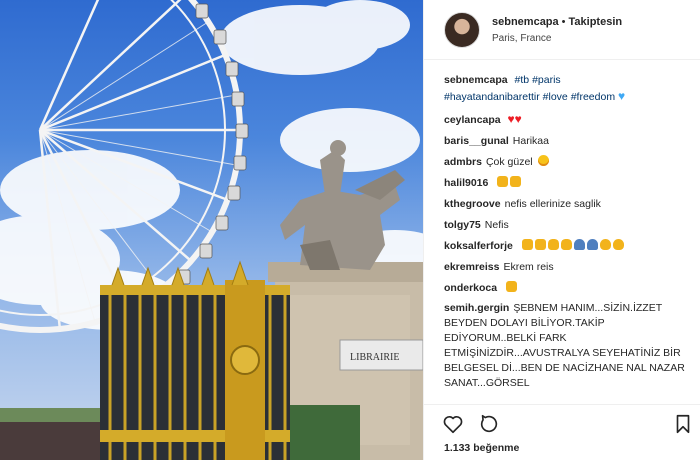 The height and width of the screenshot is (460, 700). Describe the element at coordinates (528, 267) in the screenshot. I see `comment-text: Ekrem reis` at that location.